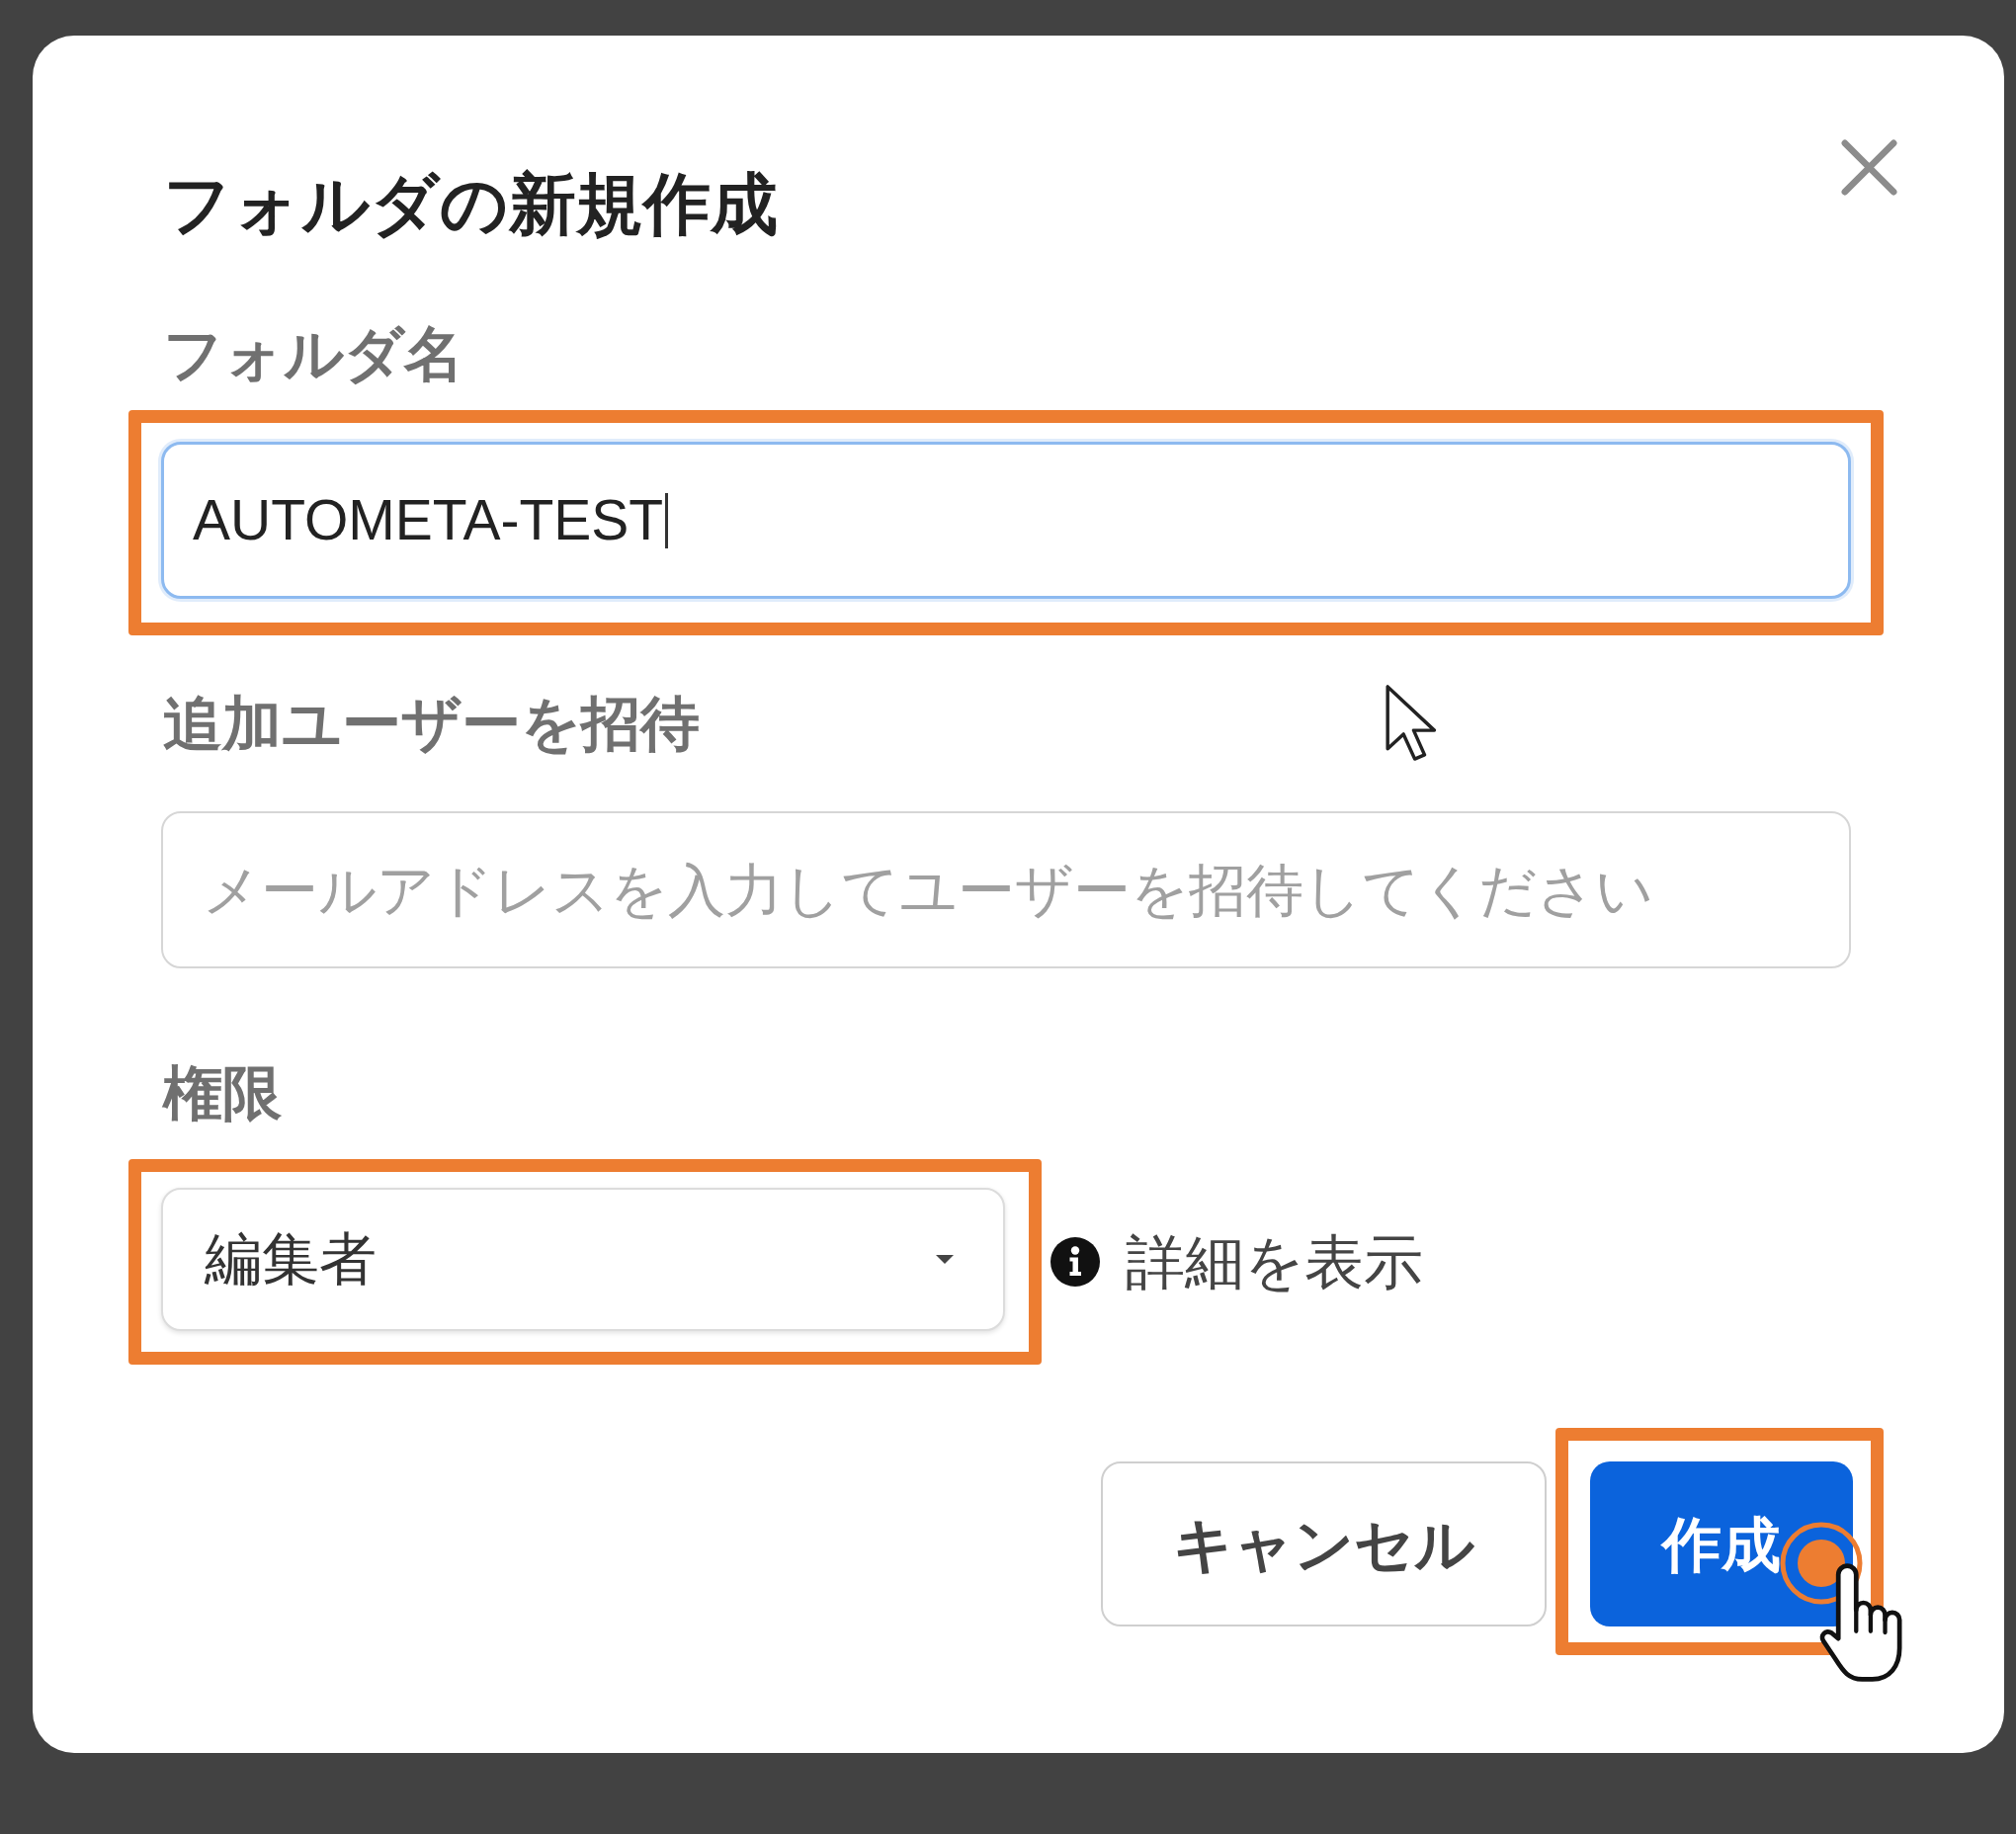  I want to click on create-button: 作成, so click(1721, 1544).